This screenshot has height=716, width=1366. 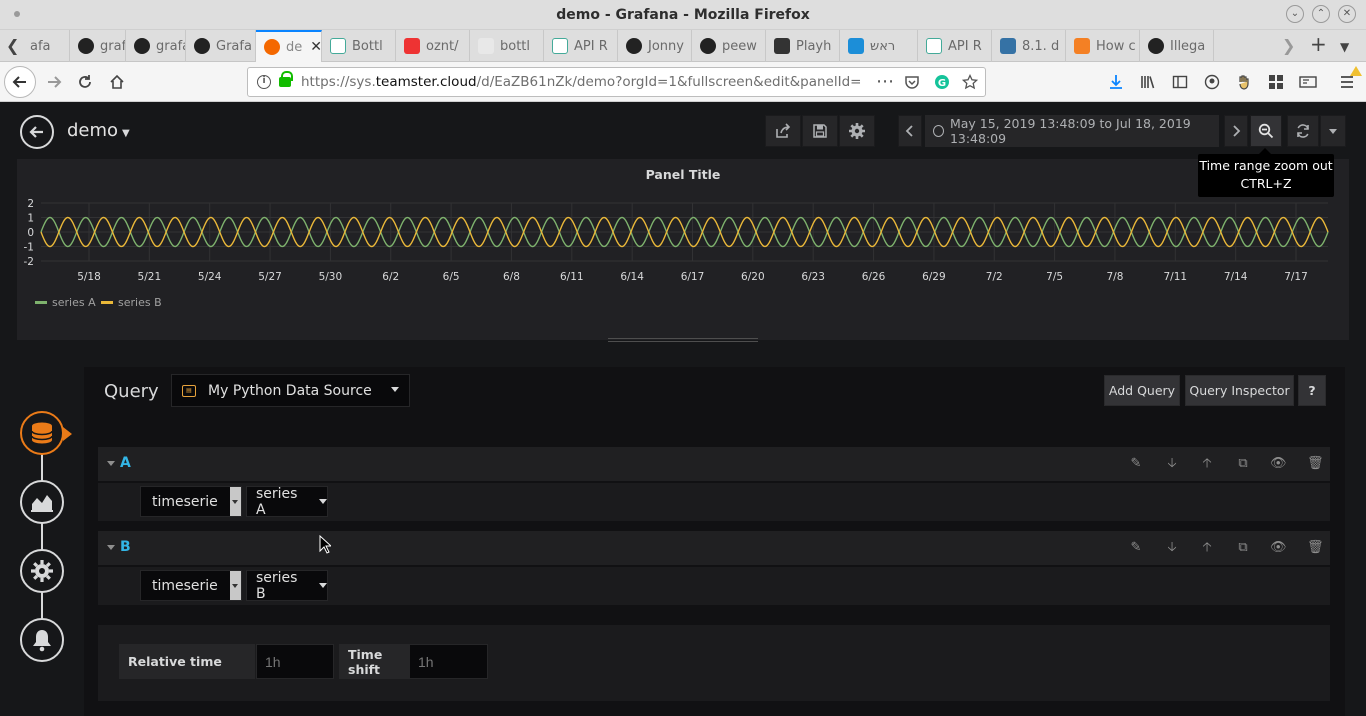 I want to click on tab-10: peew, so click(x=729, y=46).